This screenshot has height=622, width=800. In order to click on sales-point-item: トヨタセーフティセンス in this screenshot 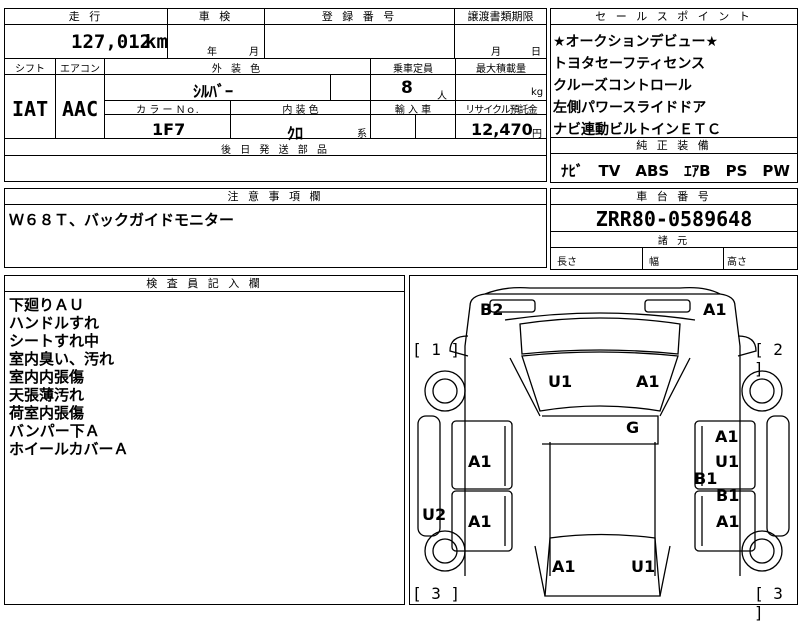, I will do `click(629, 64)`.